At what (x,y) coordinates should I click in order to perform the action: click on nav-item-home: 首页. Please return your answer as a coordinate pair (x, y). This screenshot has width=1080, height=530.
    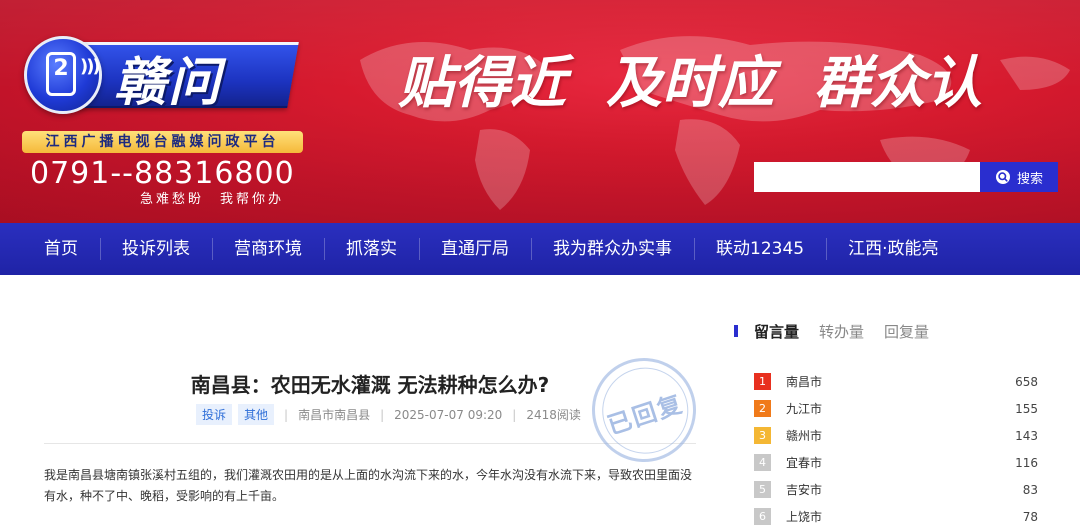
    Looking at the image, I should click on (50, 249).